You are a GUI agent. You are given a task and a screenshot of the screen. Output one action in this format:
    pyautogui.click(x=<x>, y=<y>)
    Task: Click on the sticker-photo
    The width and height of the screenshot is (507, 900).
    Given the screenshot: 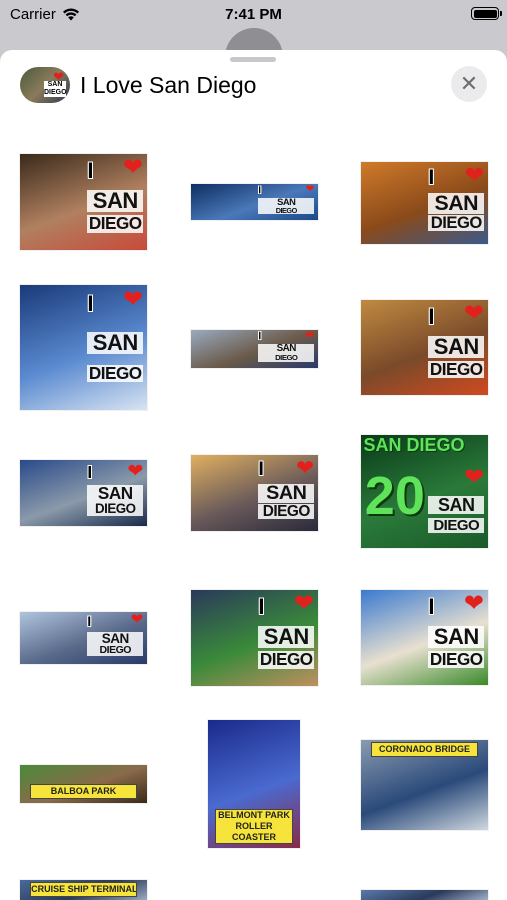 What is the action you would take?
    pyautogui.click(x=424, y=895)
    